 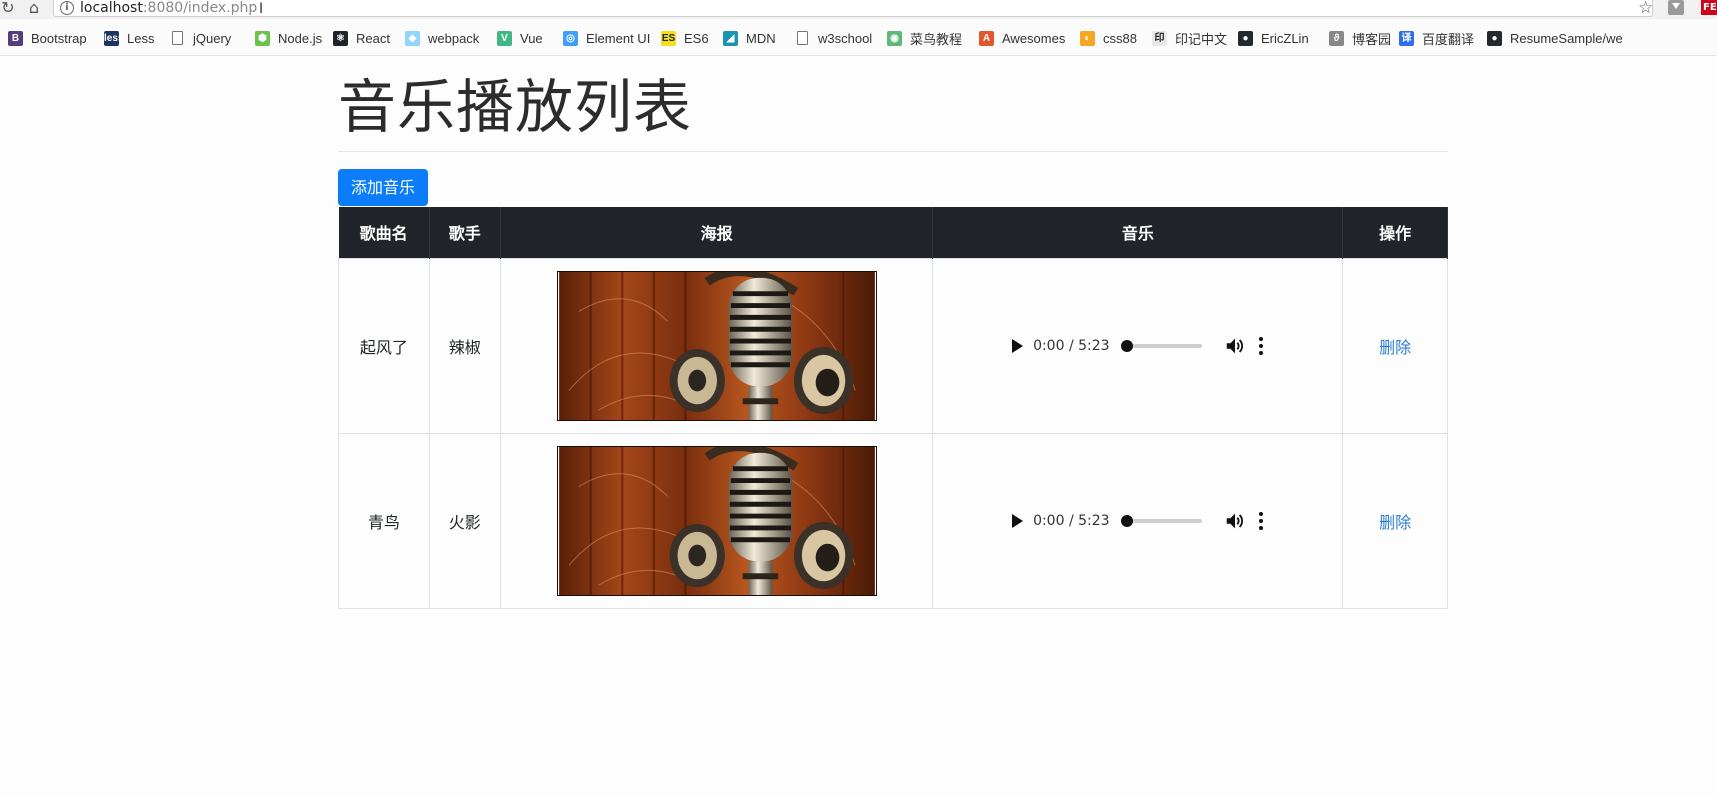 What do you see at coordinates (141, 38) in the screenshot?
I see `bookmark-label: Less` at bounding box center [141, 38].